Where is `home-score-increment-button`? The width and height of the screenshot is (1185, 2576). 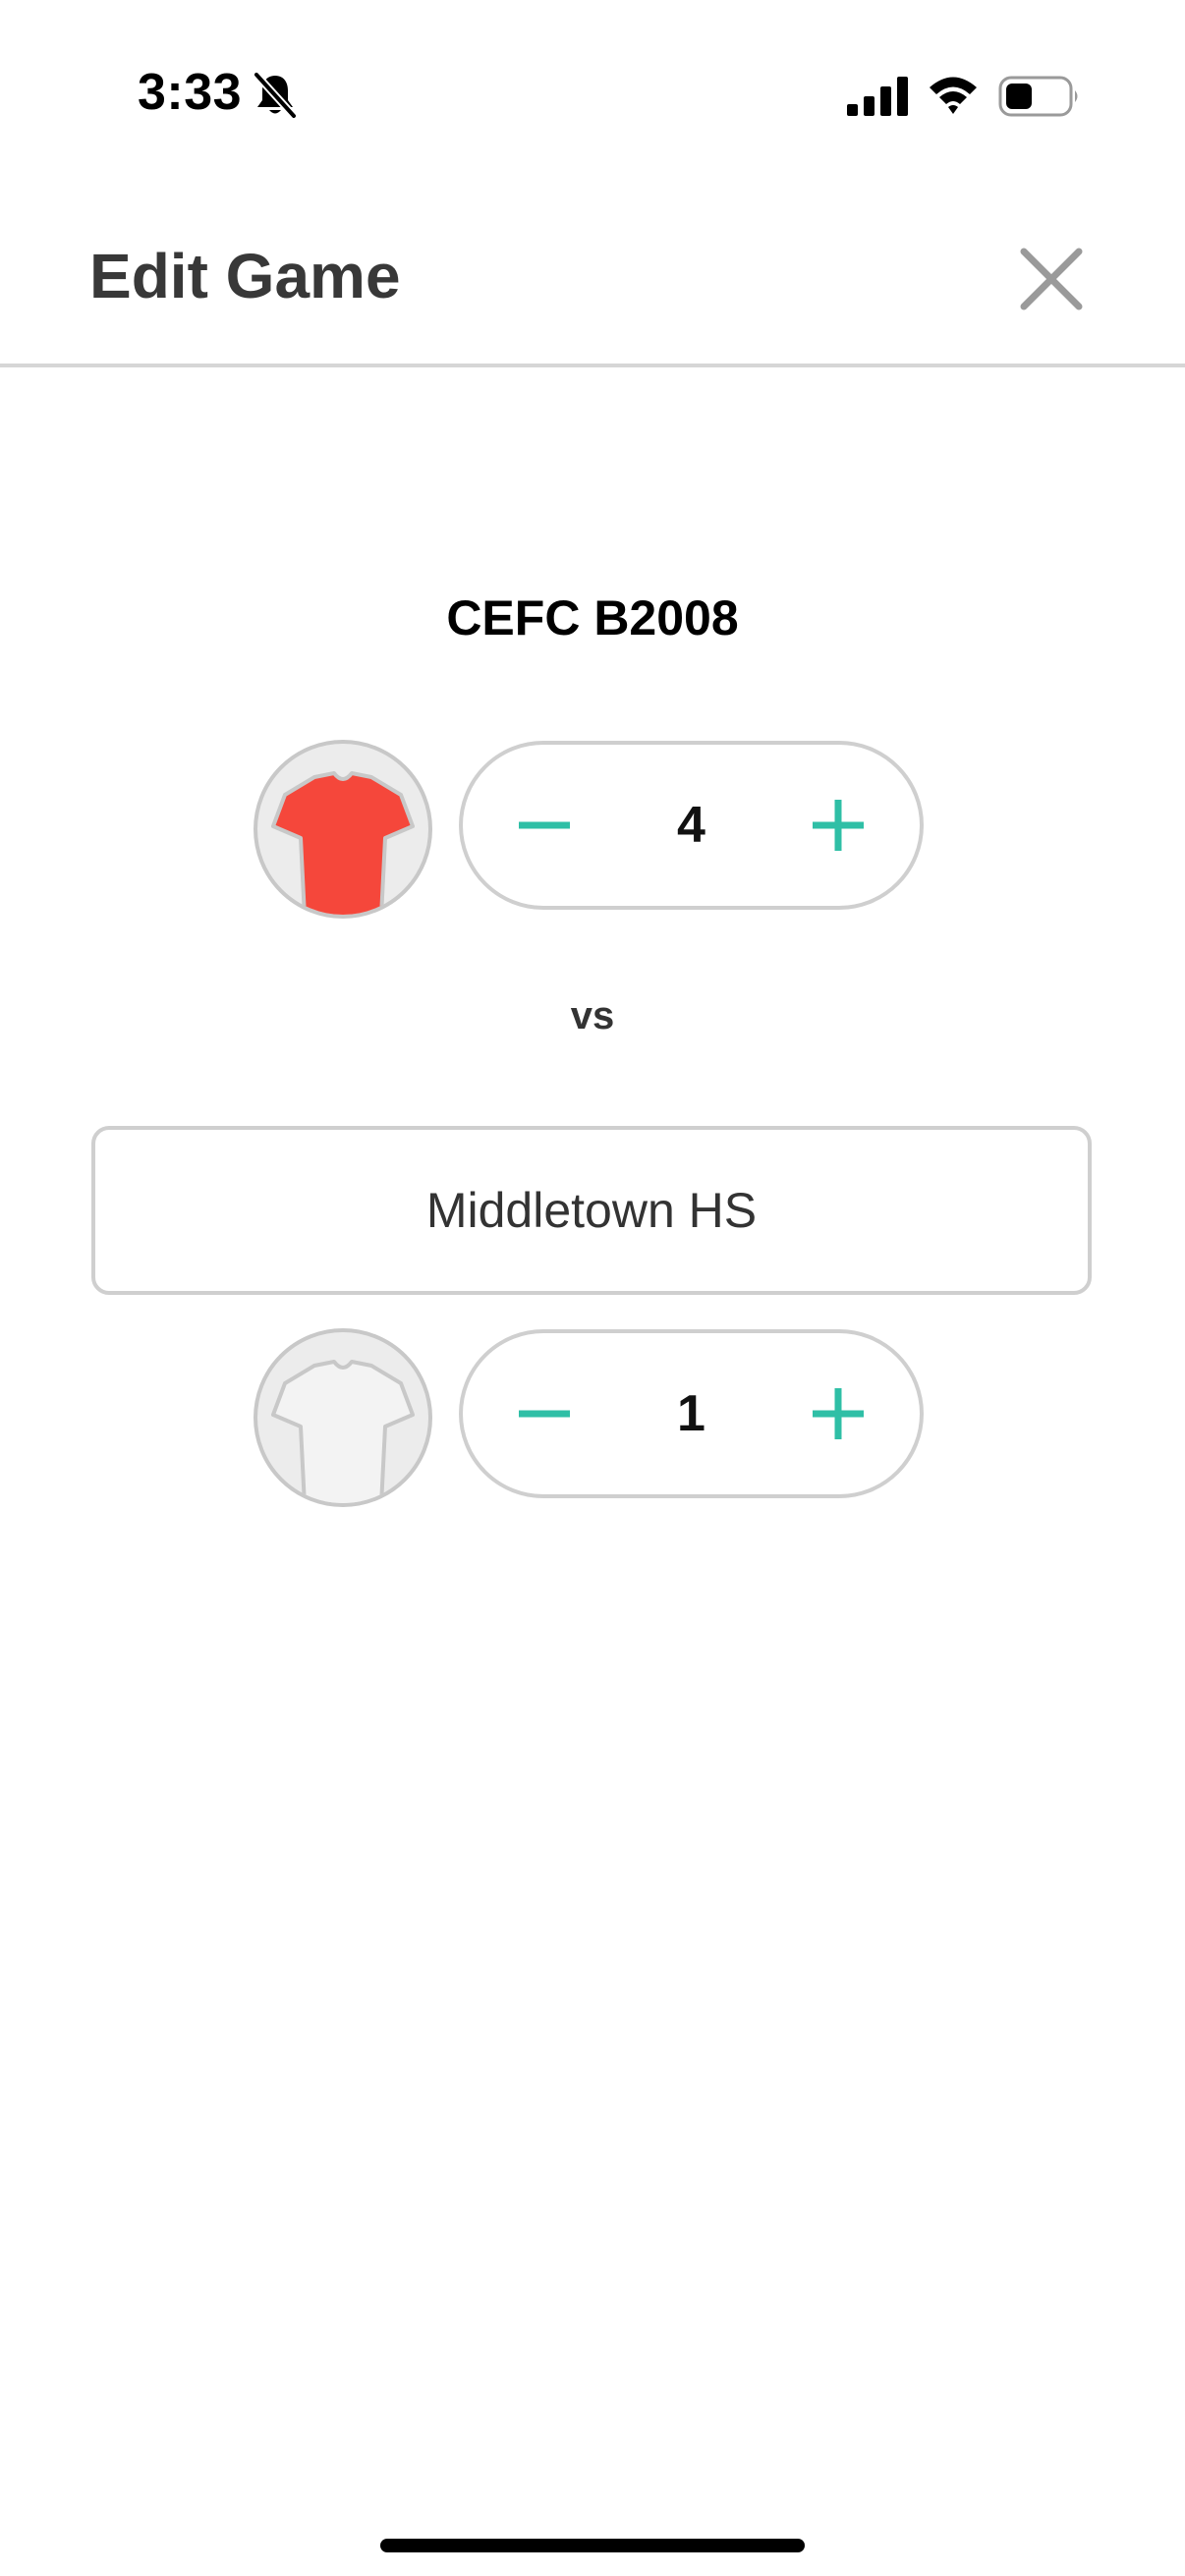
home-score-increment-button is located at coordinates (838, 825).